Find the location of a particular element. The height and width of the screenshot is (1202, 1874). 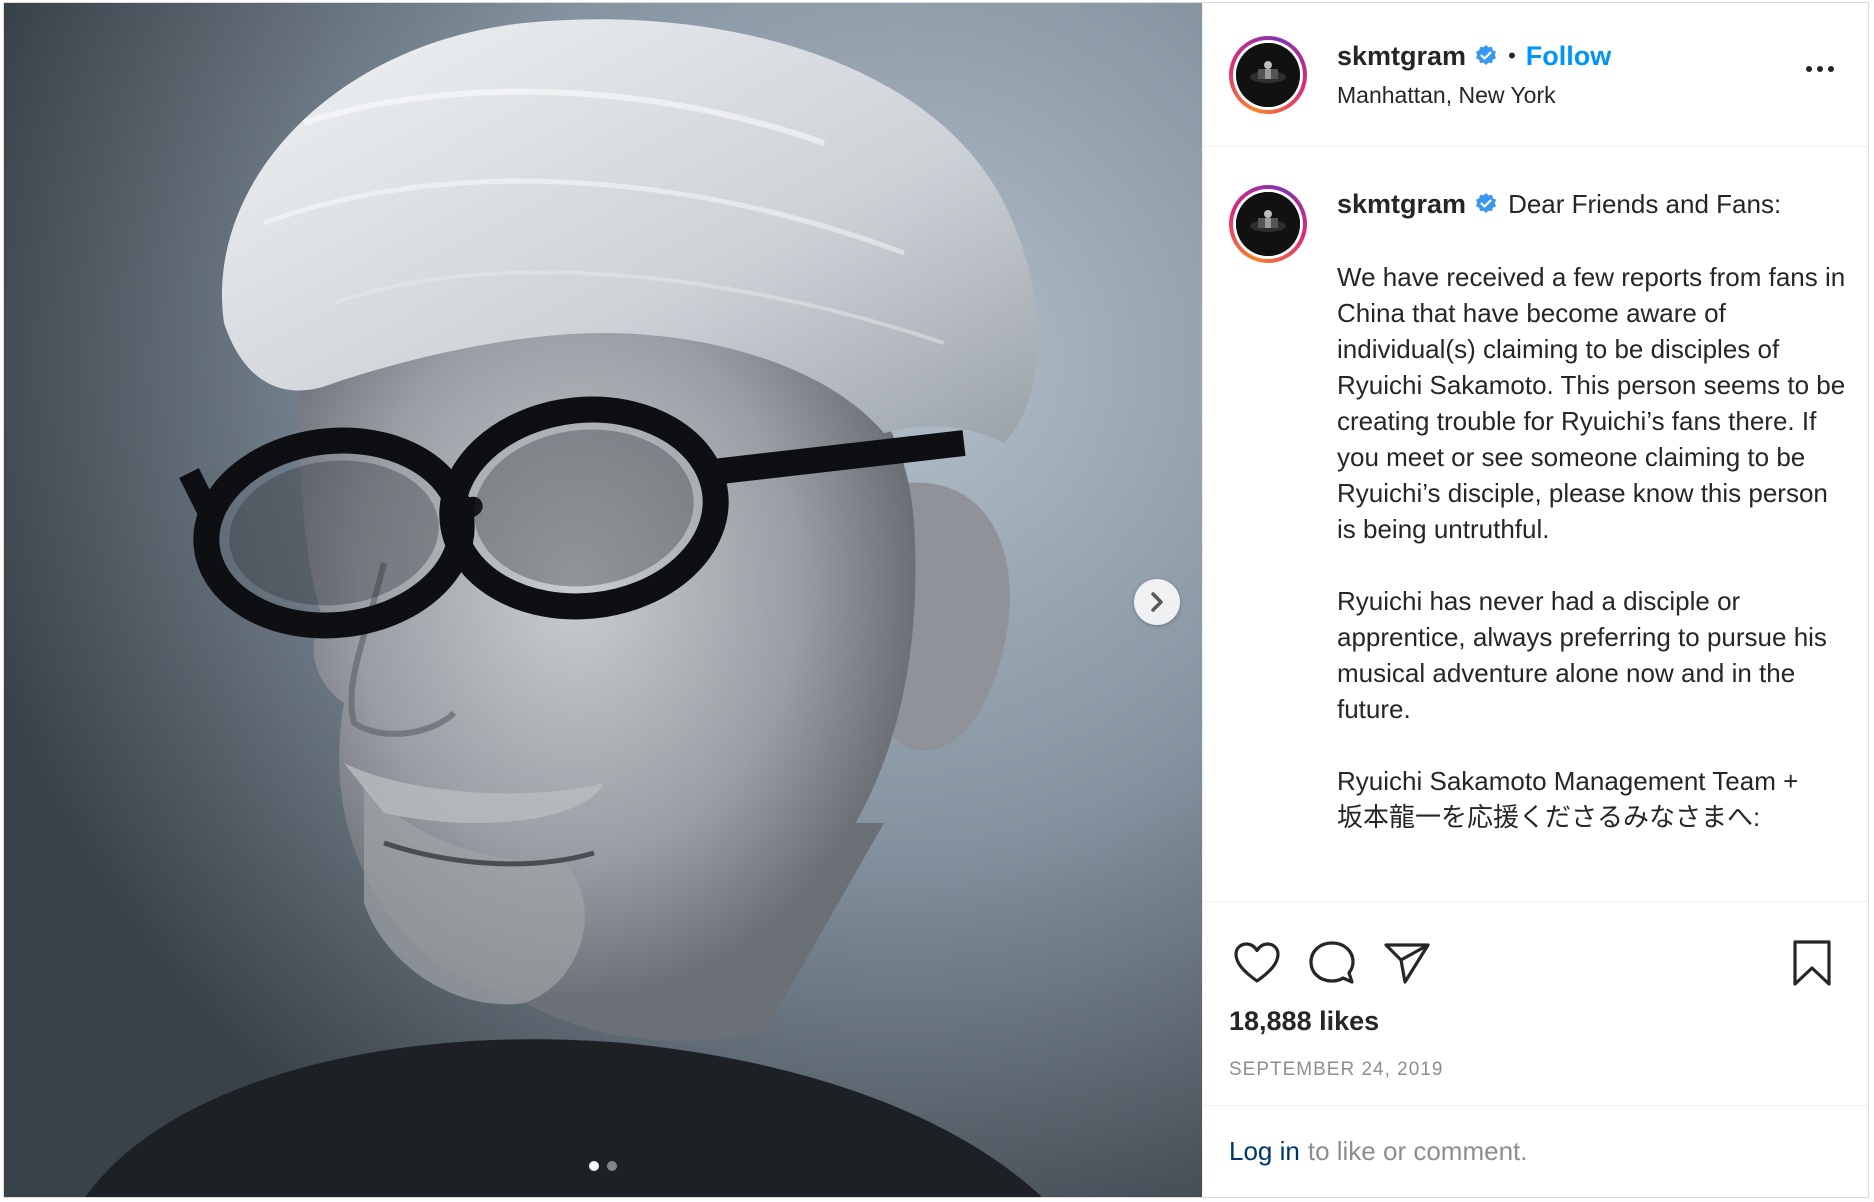

carousel-dot-active is located at coordinates (594, 1166).